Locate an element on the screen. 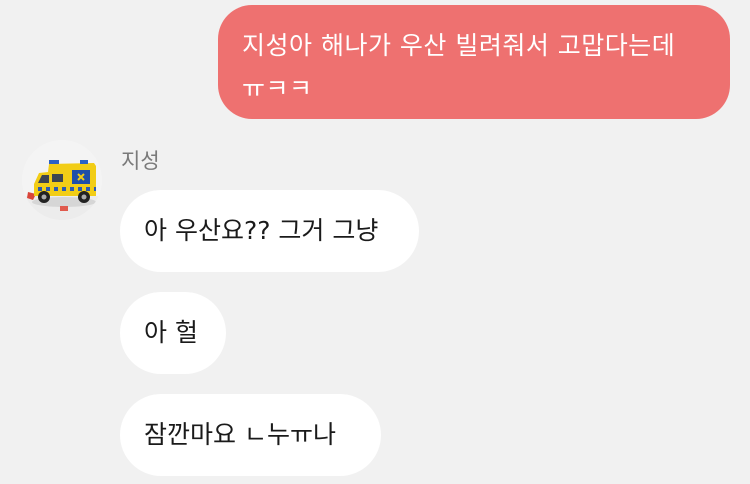  ambulance-toy-photo-icon is located at coordinates (62, 180).